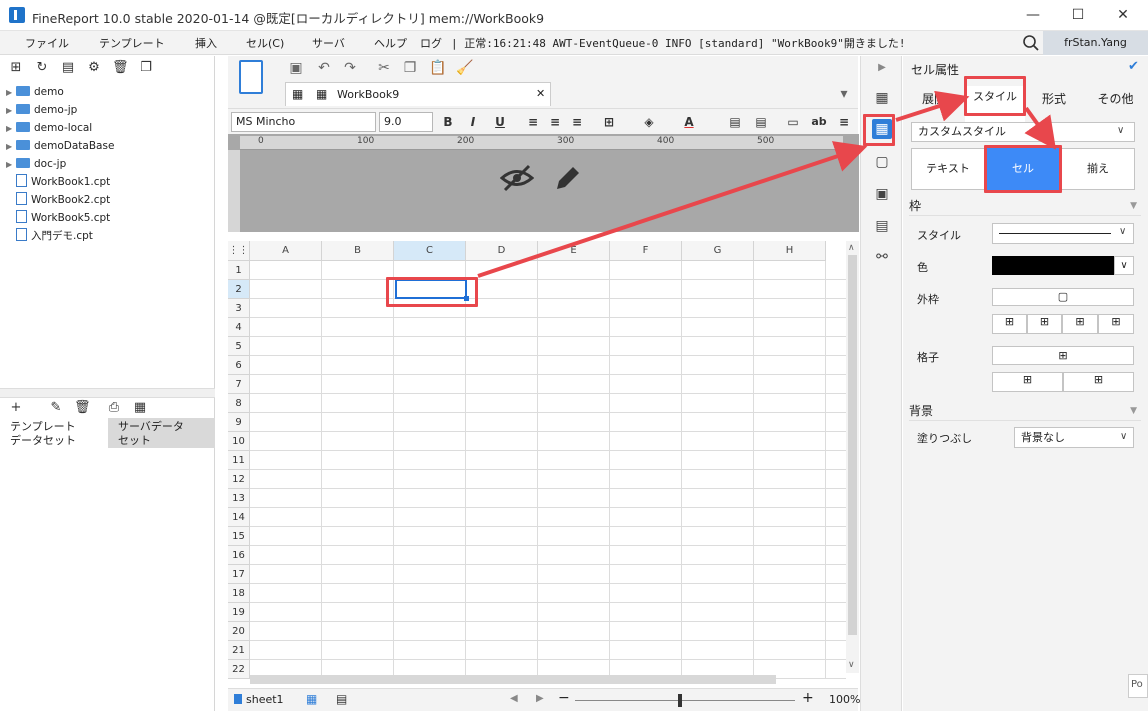 Image resolution: width=1148 pixels, height=711 pixels. What do you see at coordinates (767, 184) in the screenshot?
I see `annotation-arrows` at bounding box center [767, 184].